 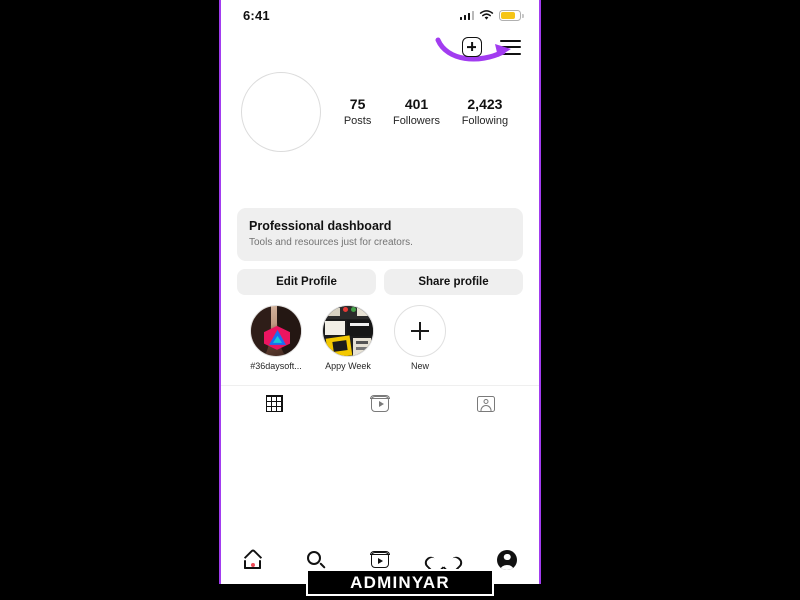 I want to click on person-circle-icon, so click(x=507, y=560).